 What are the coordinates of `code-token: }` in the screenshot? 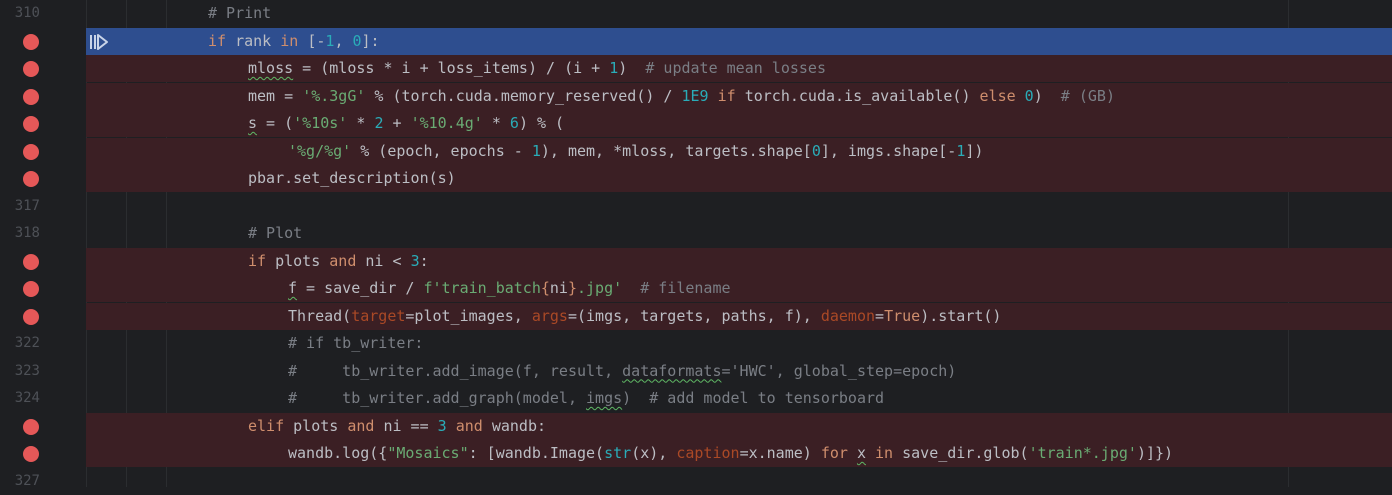 It's located at (572, 288).